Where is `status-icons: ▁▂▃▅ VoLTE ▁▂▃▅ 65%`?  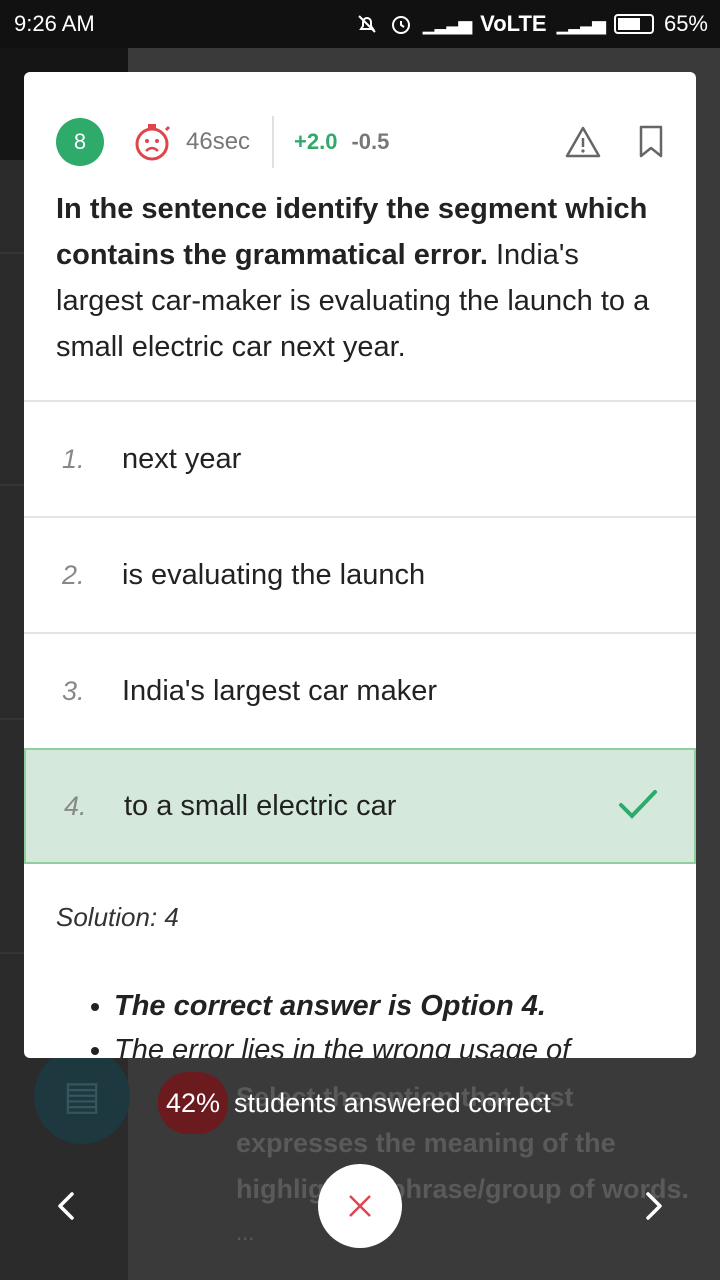
status-icons: ▁▂▃▅ VoLTE ▁▂▃▅ 65% is located at coordinates (531, 24).